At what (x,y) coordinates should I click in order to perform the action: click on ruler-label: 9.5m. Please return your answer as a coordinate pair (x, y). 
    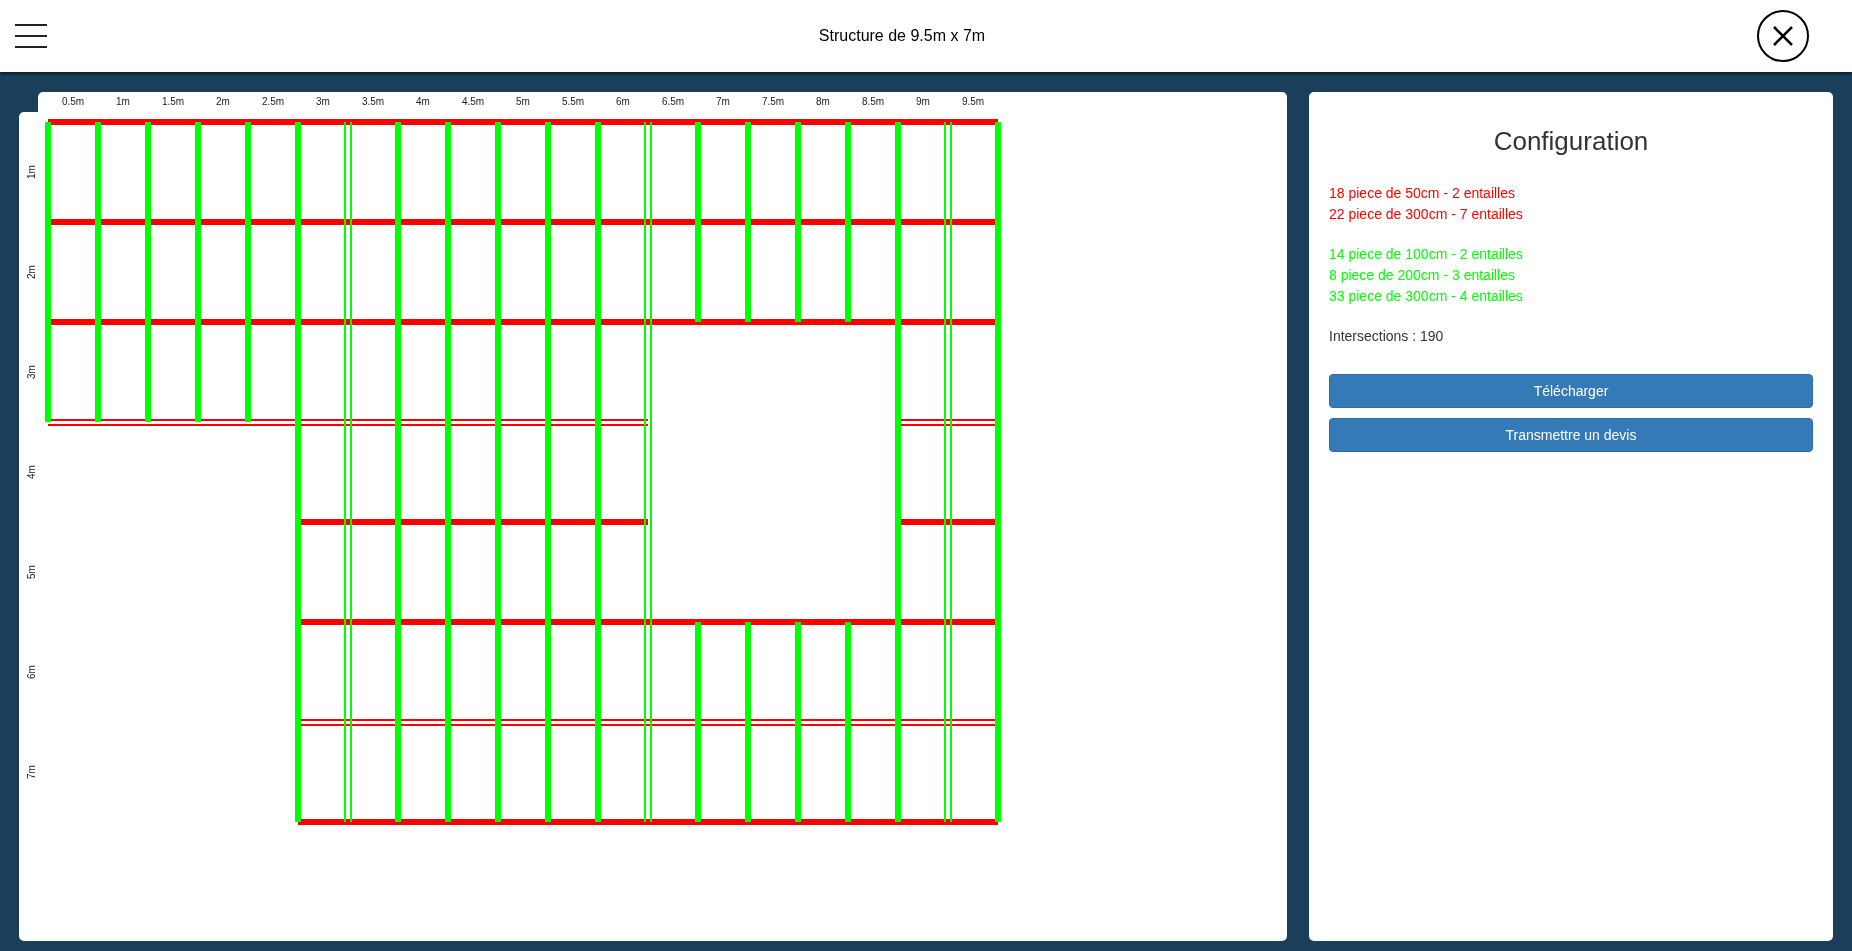
    Looking at the image, I should click on (973, 102).